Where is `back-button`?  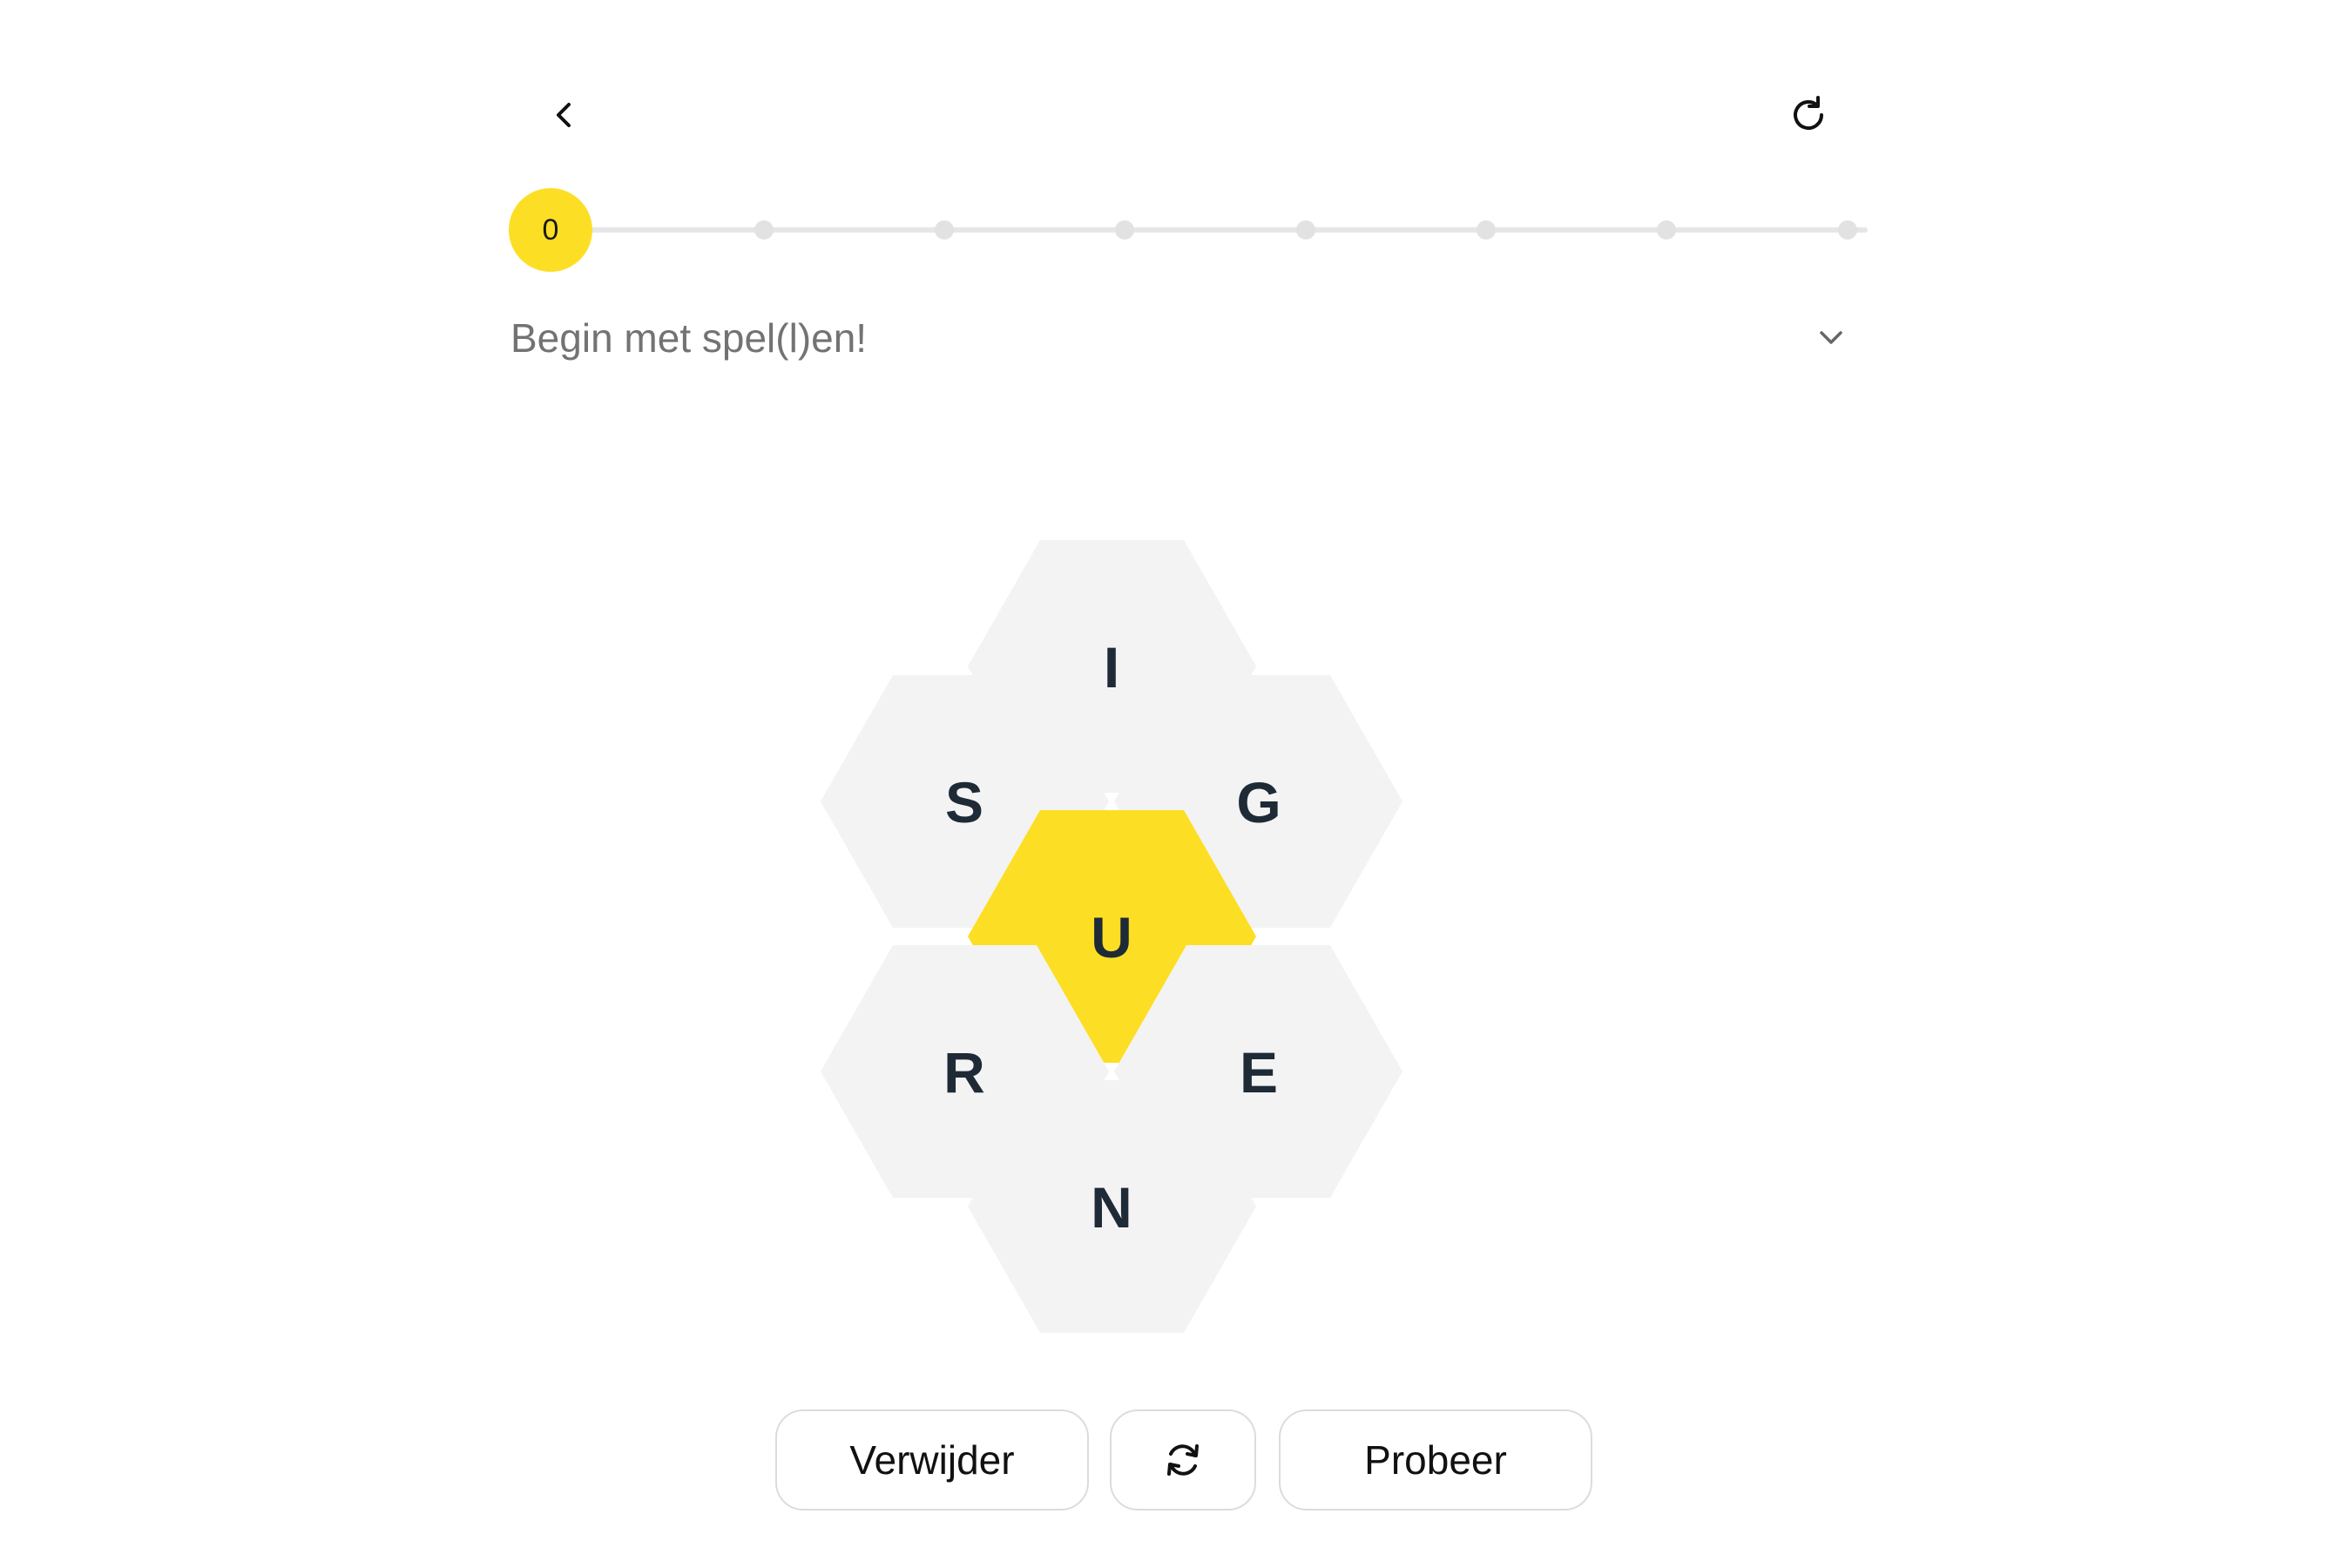
back-button is located at coordinates (564, 115).